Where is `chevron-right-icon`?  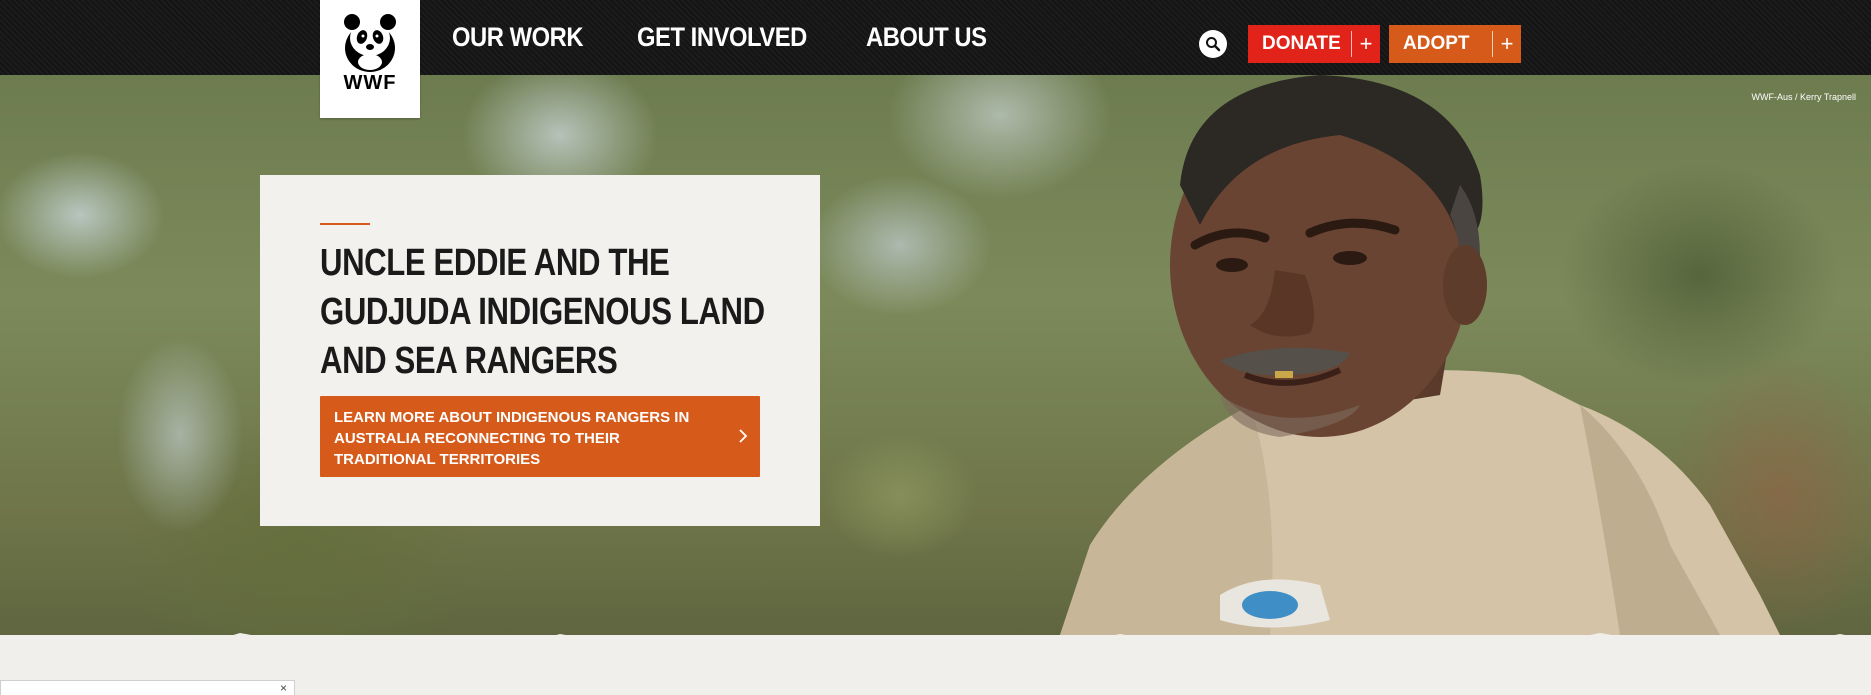 chevron-right-icon is located at coordinates (743, 436).